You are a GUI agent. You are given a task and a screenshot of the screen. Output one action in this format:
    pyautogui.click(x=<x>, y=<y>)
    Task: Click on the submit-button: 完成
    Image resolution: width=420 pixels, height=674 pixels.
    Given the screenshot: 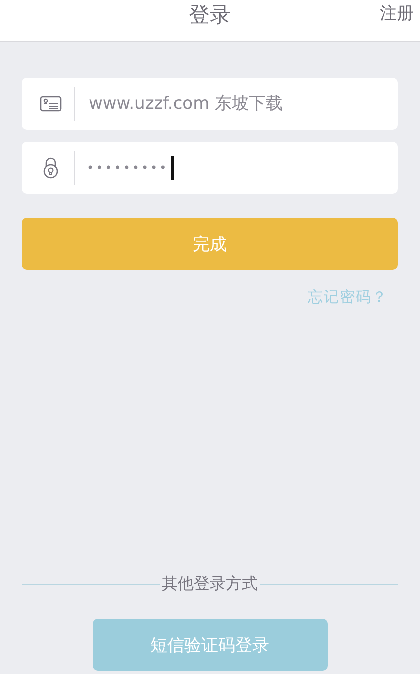 What is the action you would take?
    pyautogui.click(x=210, y=244)
    